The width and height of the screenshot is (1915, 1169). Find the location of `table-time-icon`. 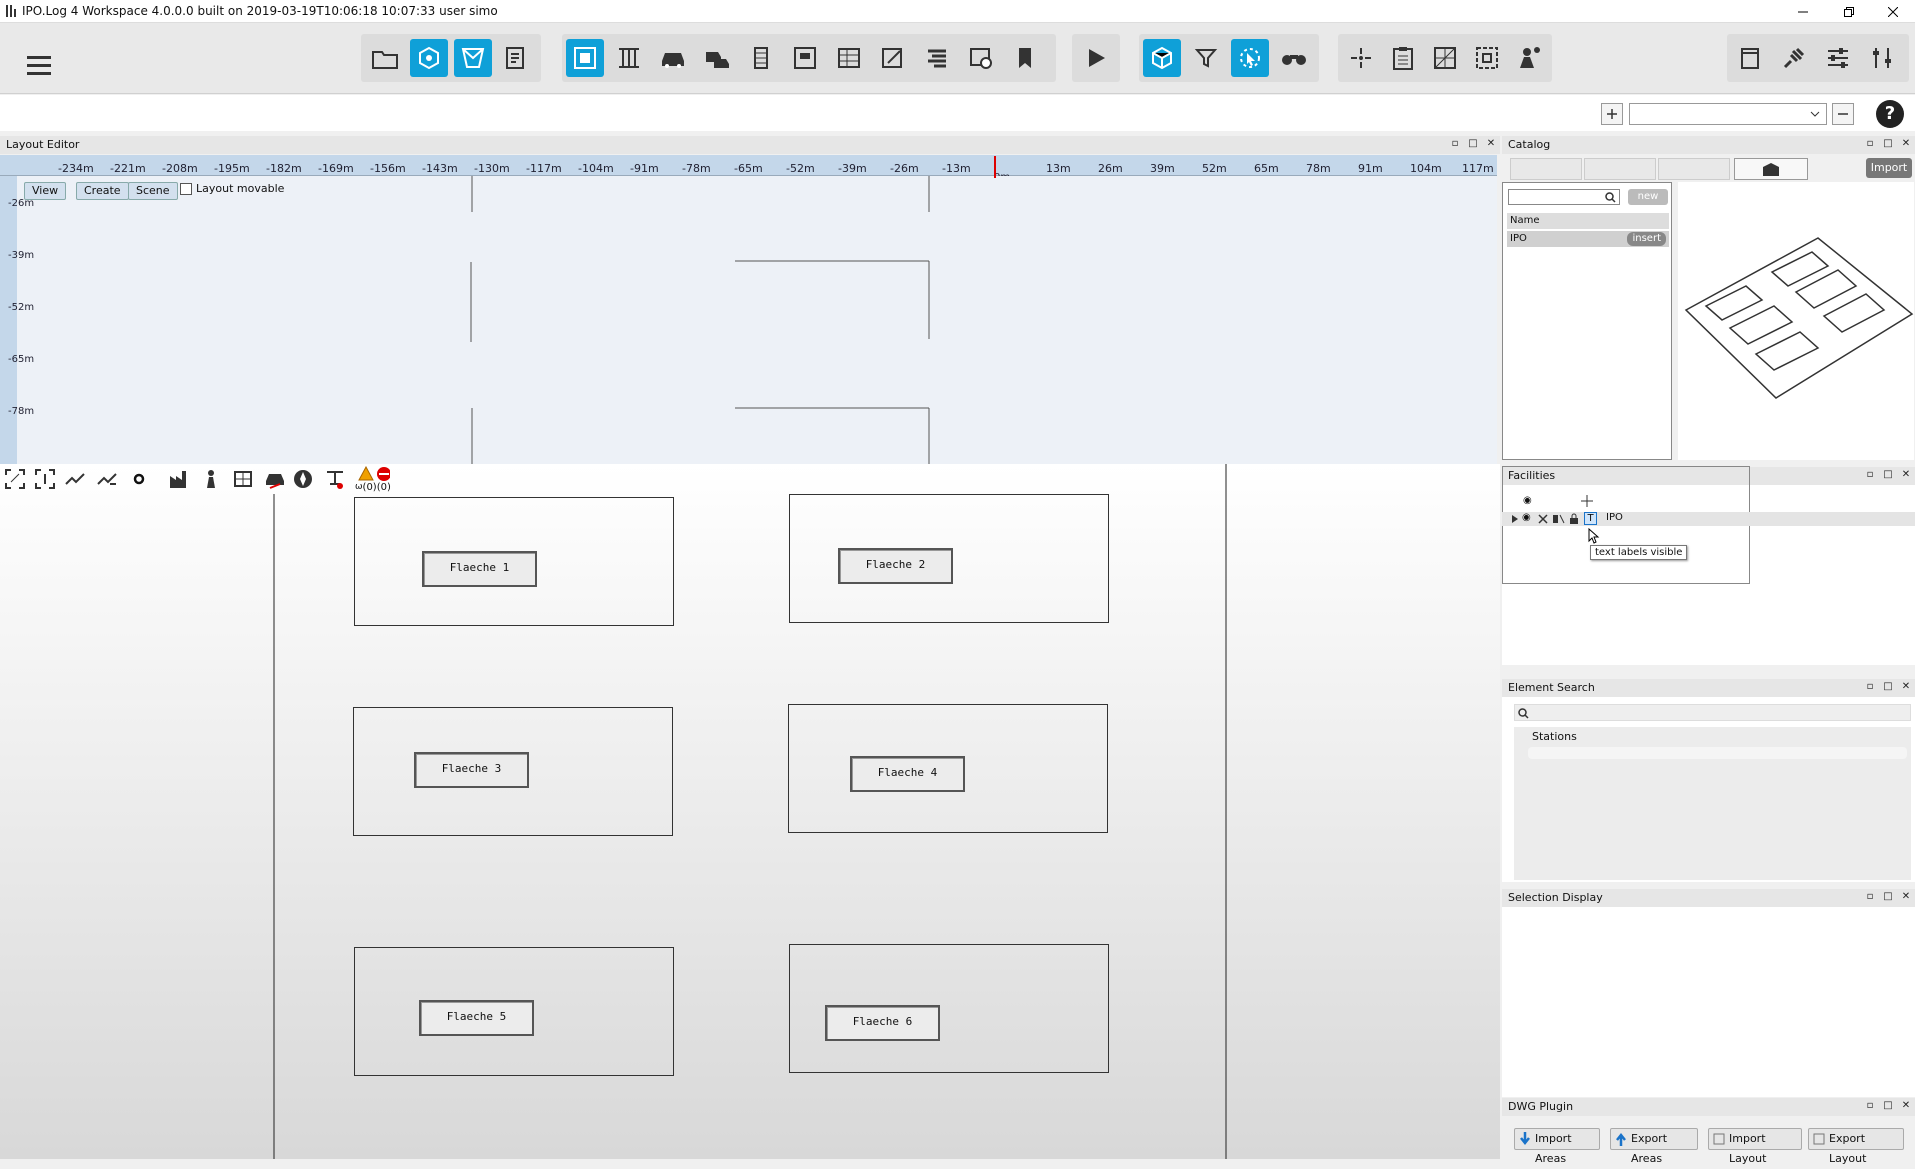

table-time-icon is located at coordinates (981, 58).